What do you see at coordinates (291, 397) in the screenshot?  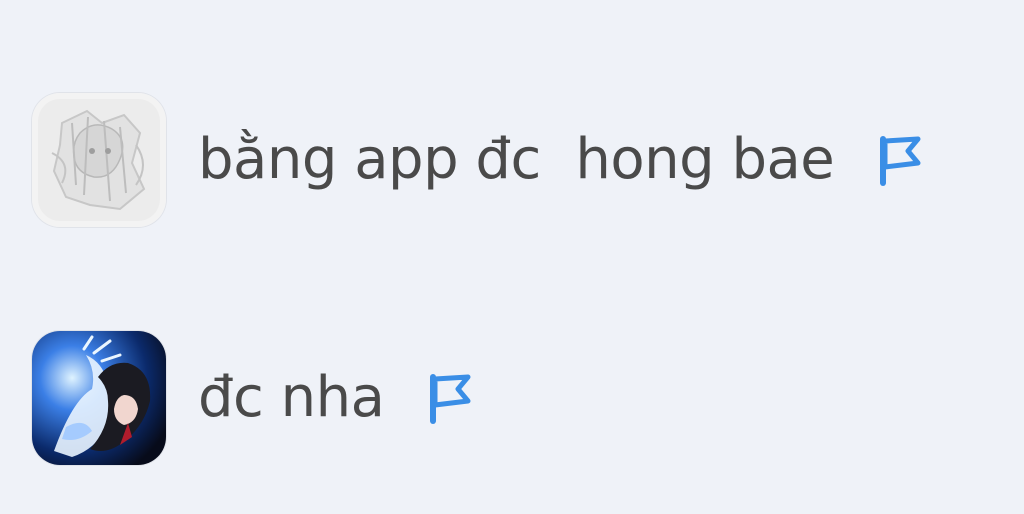 I see `comment-text: đc nha` at bounding box center [291, 397].